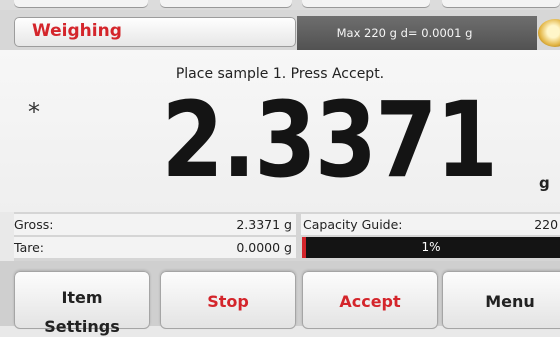  I want to click on top-tab-strip, so click(280, 5).